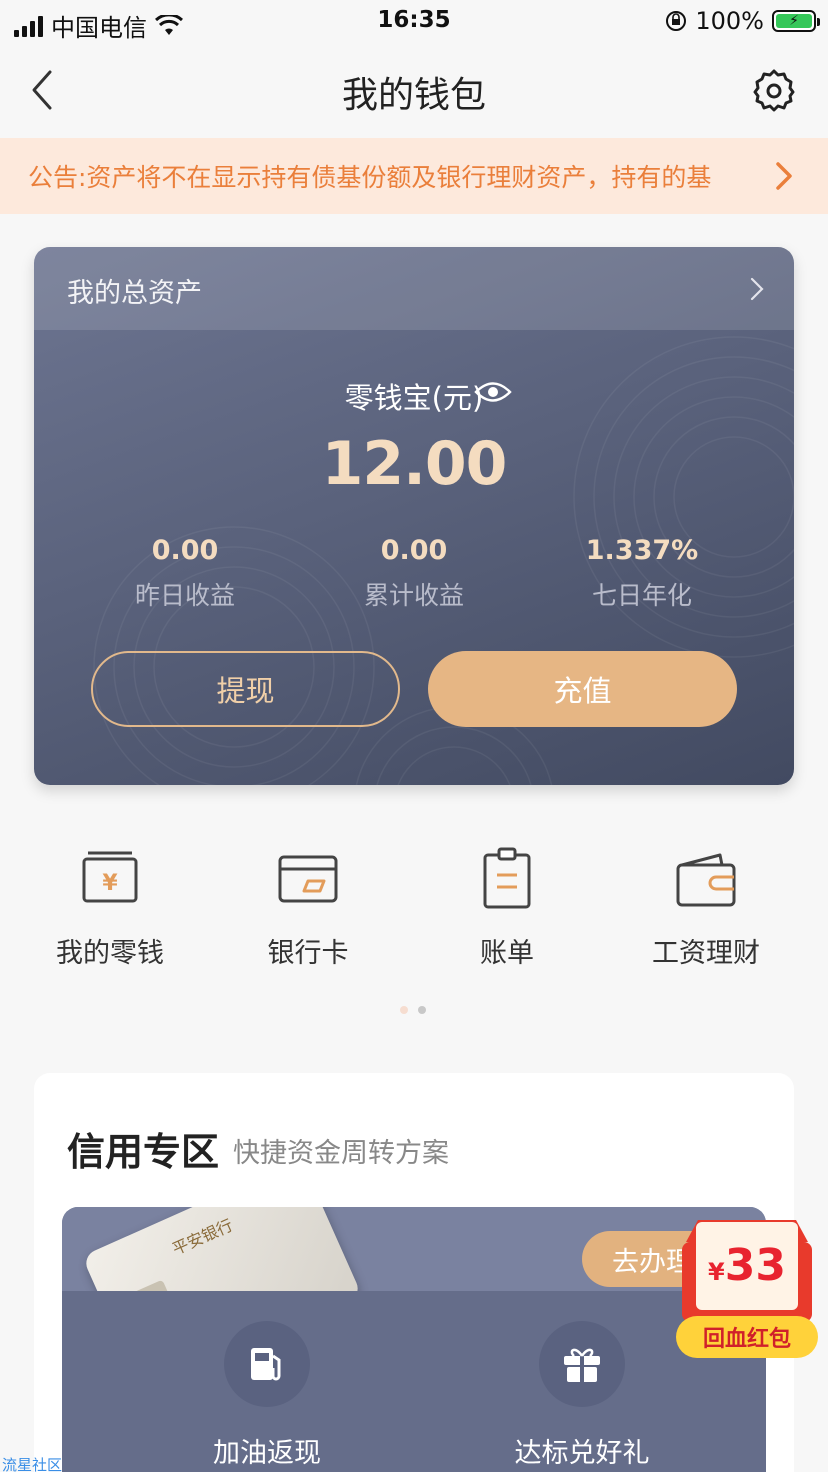  What do you see at coordinates (414, 288) in the screenshot?
I see `card-header: 我的总资产` at bounding box center [414, 288].